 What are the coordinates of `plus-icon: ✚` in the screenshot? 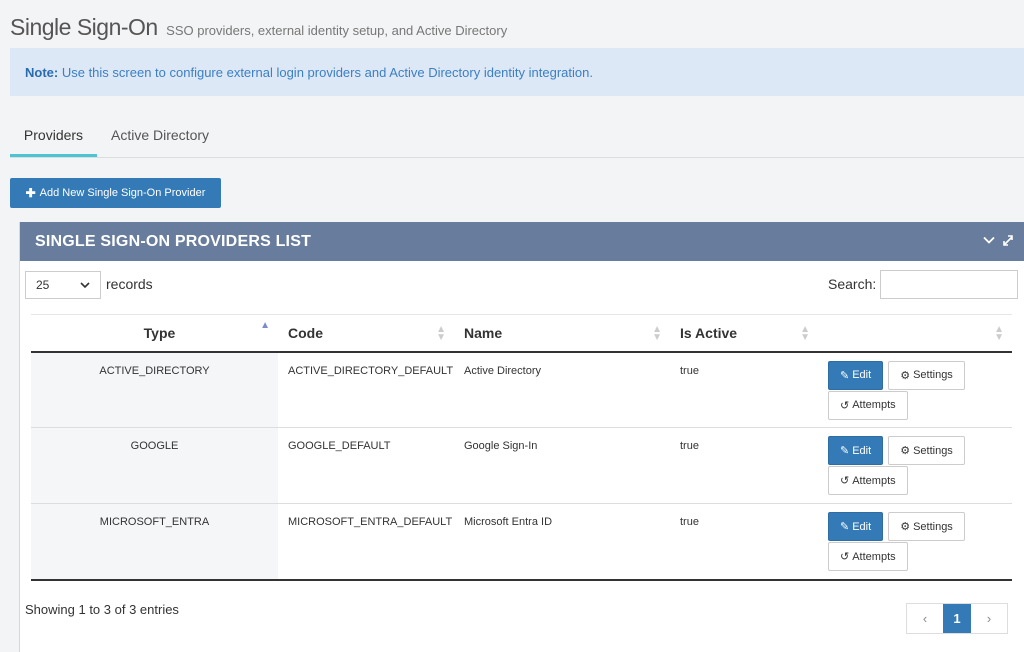 It's located at (30, 193).